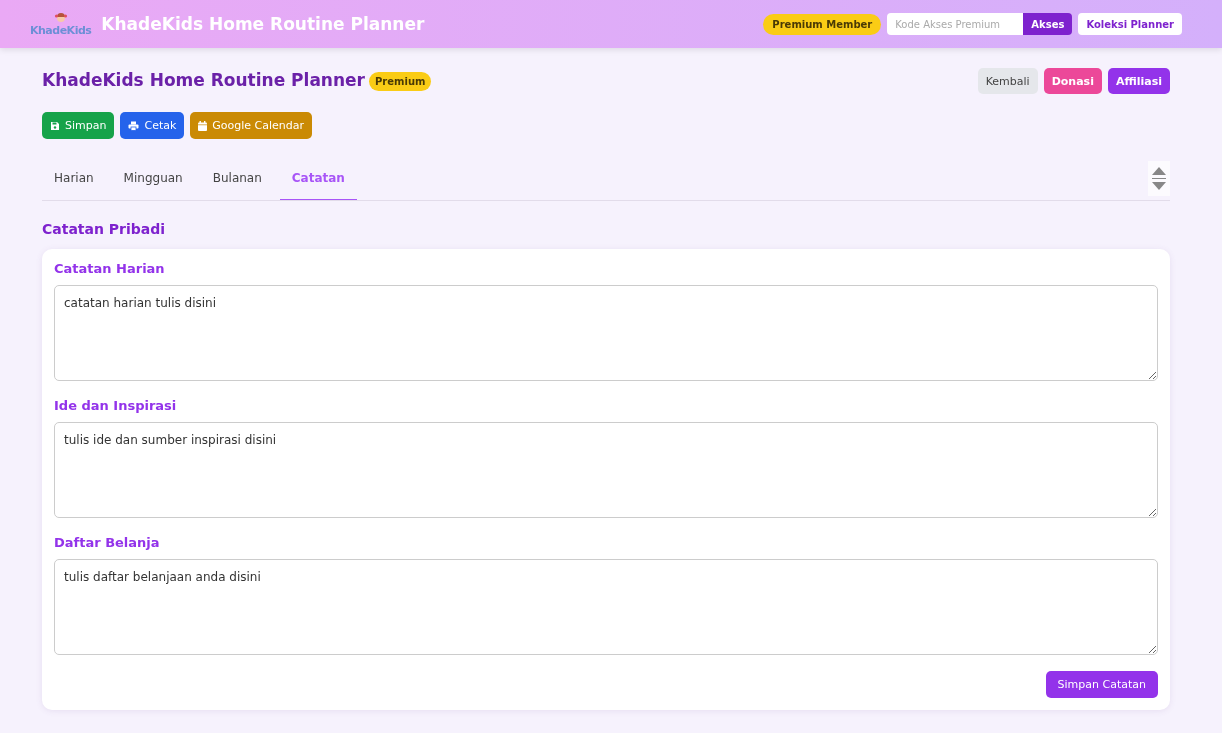 The height and width of the screenshot is (733, 1222). What do you see at coordinates (822, 24) in the screenshot?
I see `member-badge: Premium Member` at bounding box center [822, 24].